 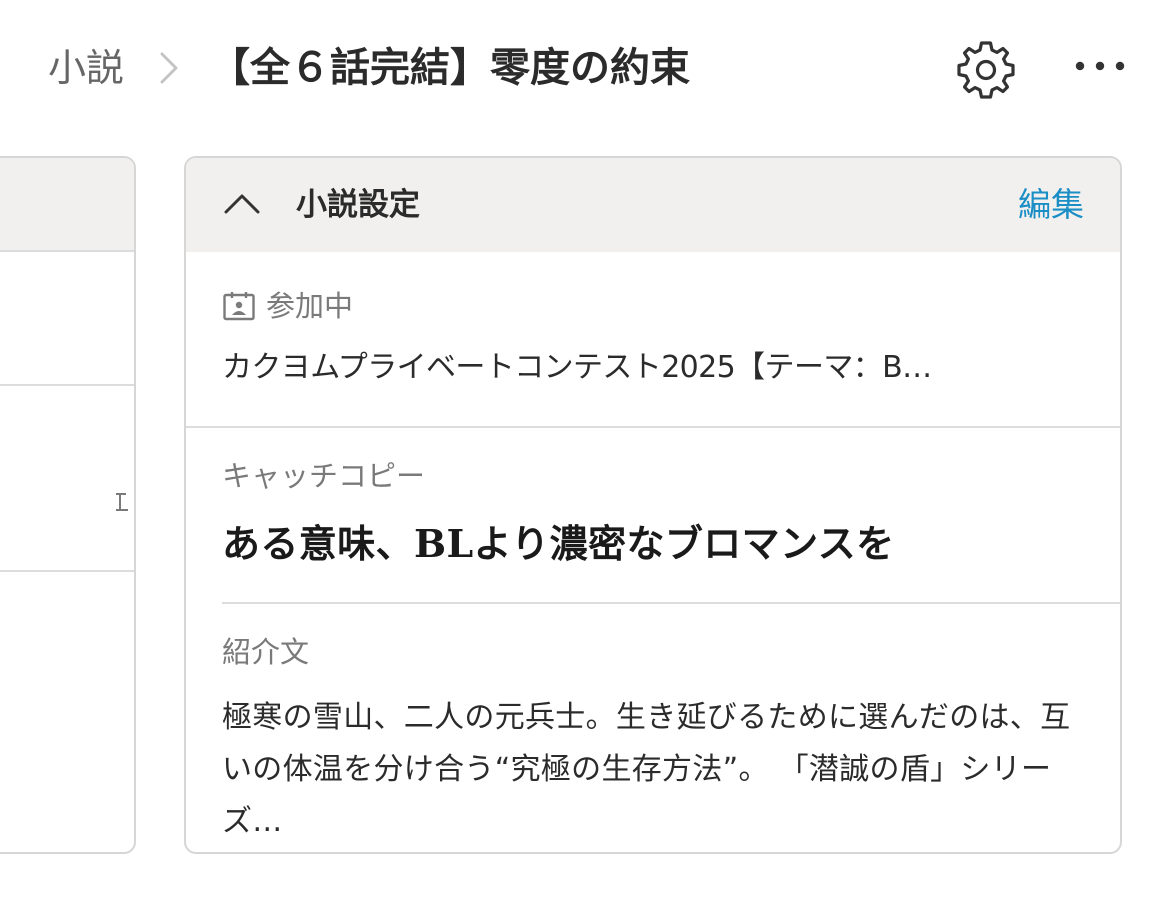 I want to click on settings-card-header: 小説設定 編集, so click(x=653, y=205).